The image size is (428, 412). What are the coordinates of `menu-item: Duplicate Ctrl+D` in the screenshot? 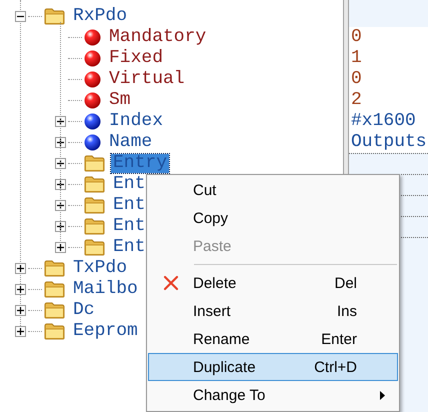 It's located at (273, 367).